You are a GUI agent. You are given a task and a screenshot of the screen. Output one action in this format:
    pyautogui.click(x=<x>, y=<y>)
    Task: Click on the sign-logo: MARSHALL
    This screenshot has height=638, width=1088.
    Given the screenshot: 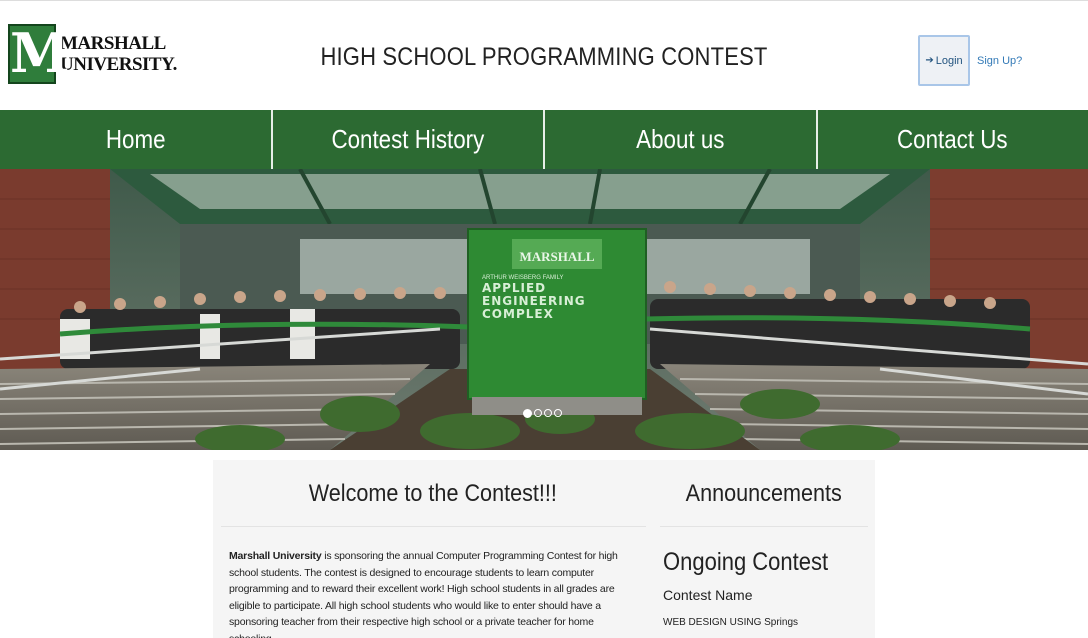 What is the action you would take?
    pyautogui.click(x=556, y=256)
    